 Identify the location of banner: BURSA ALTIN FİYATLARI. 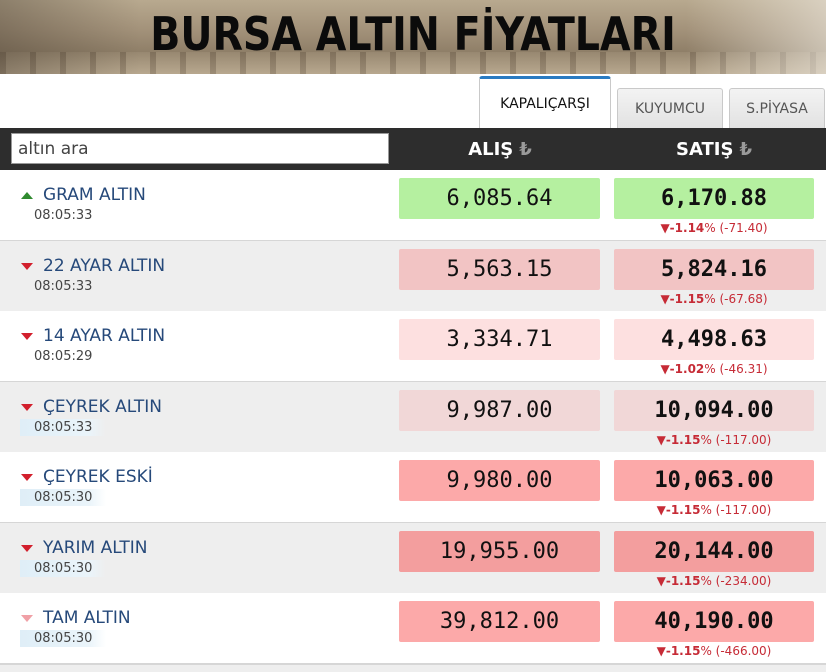
(413, 37).